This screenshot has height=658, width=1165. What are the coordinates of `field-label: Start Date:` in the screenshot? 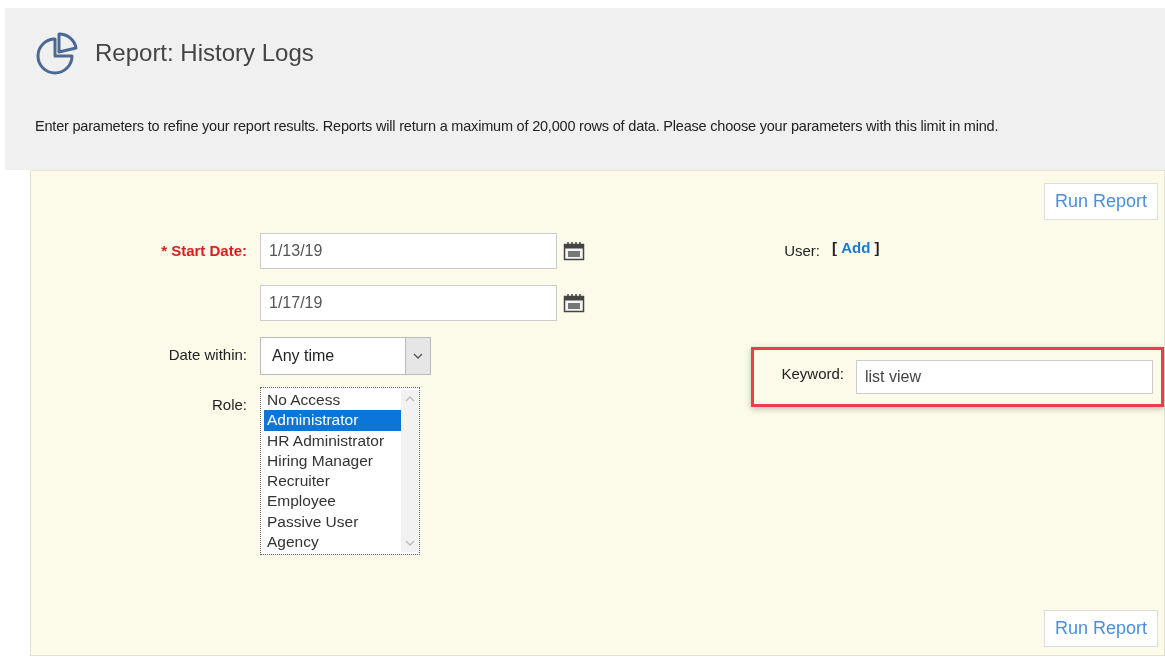 It's located at (209, 250).